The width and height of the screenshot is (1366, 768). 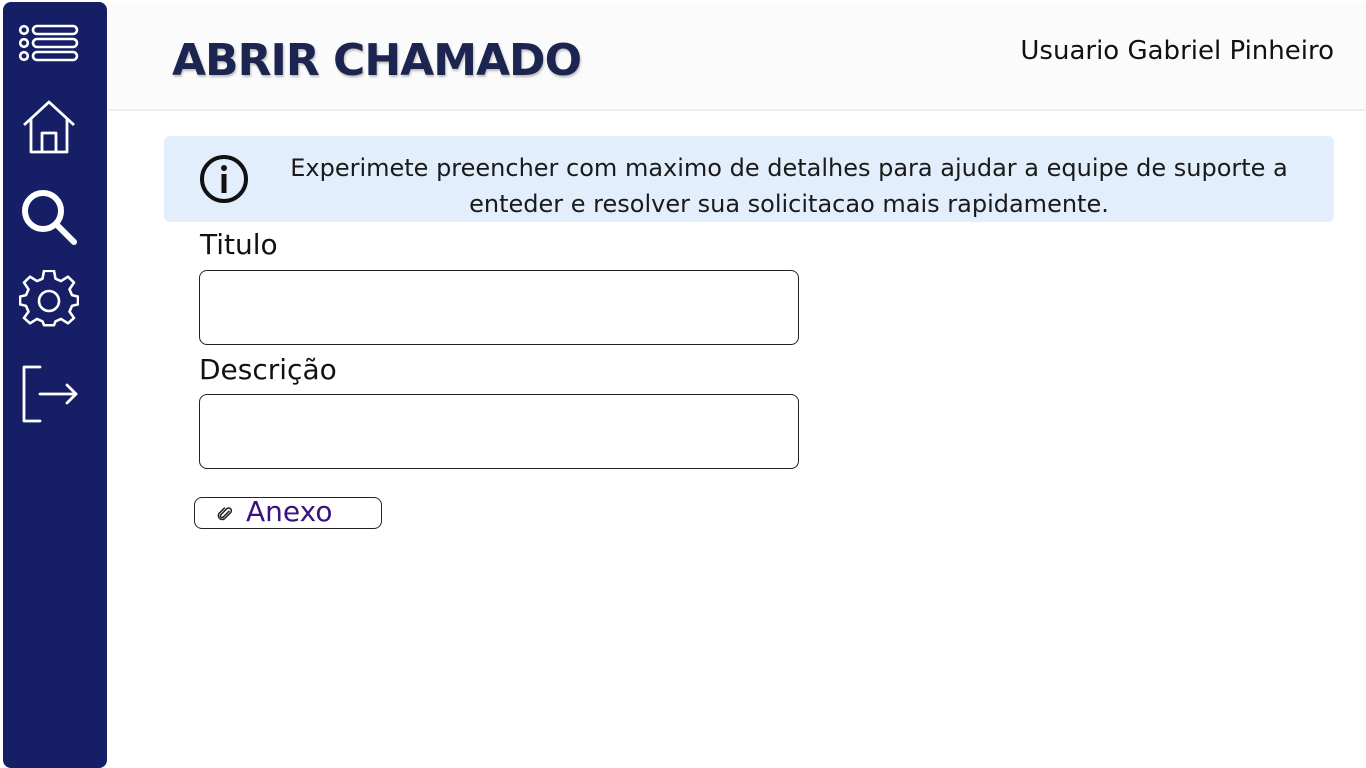 I want to click on gear-icon, so click(x=49, y=300).